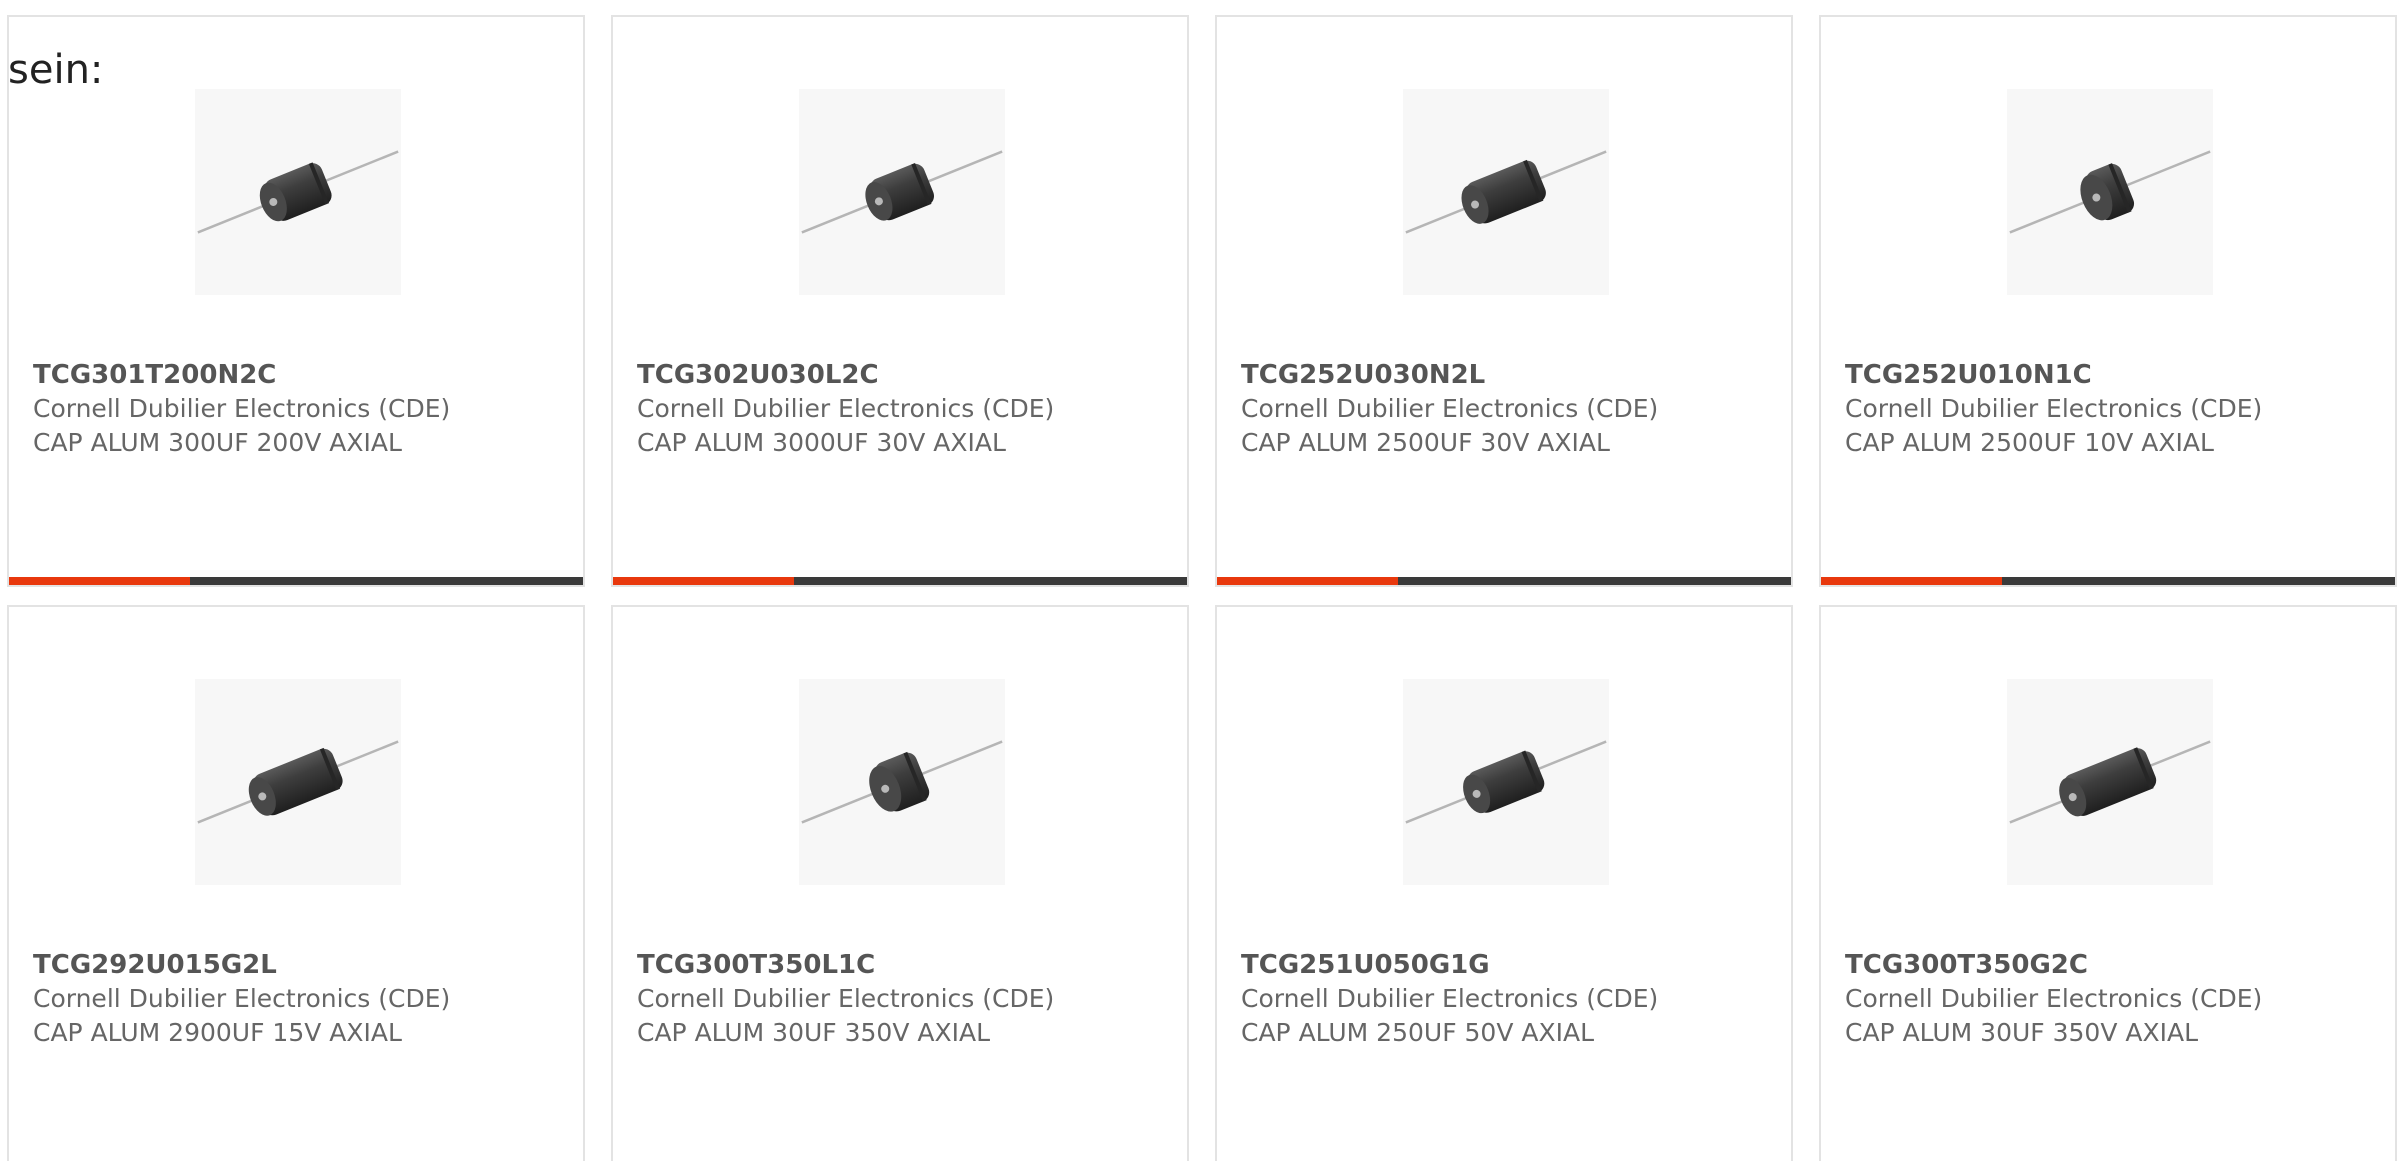  I want to click on product-description: CAP ALUM 300UF 200V AXIAL, so click(217, 442).